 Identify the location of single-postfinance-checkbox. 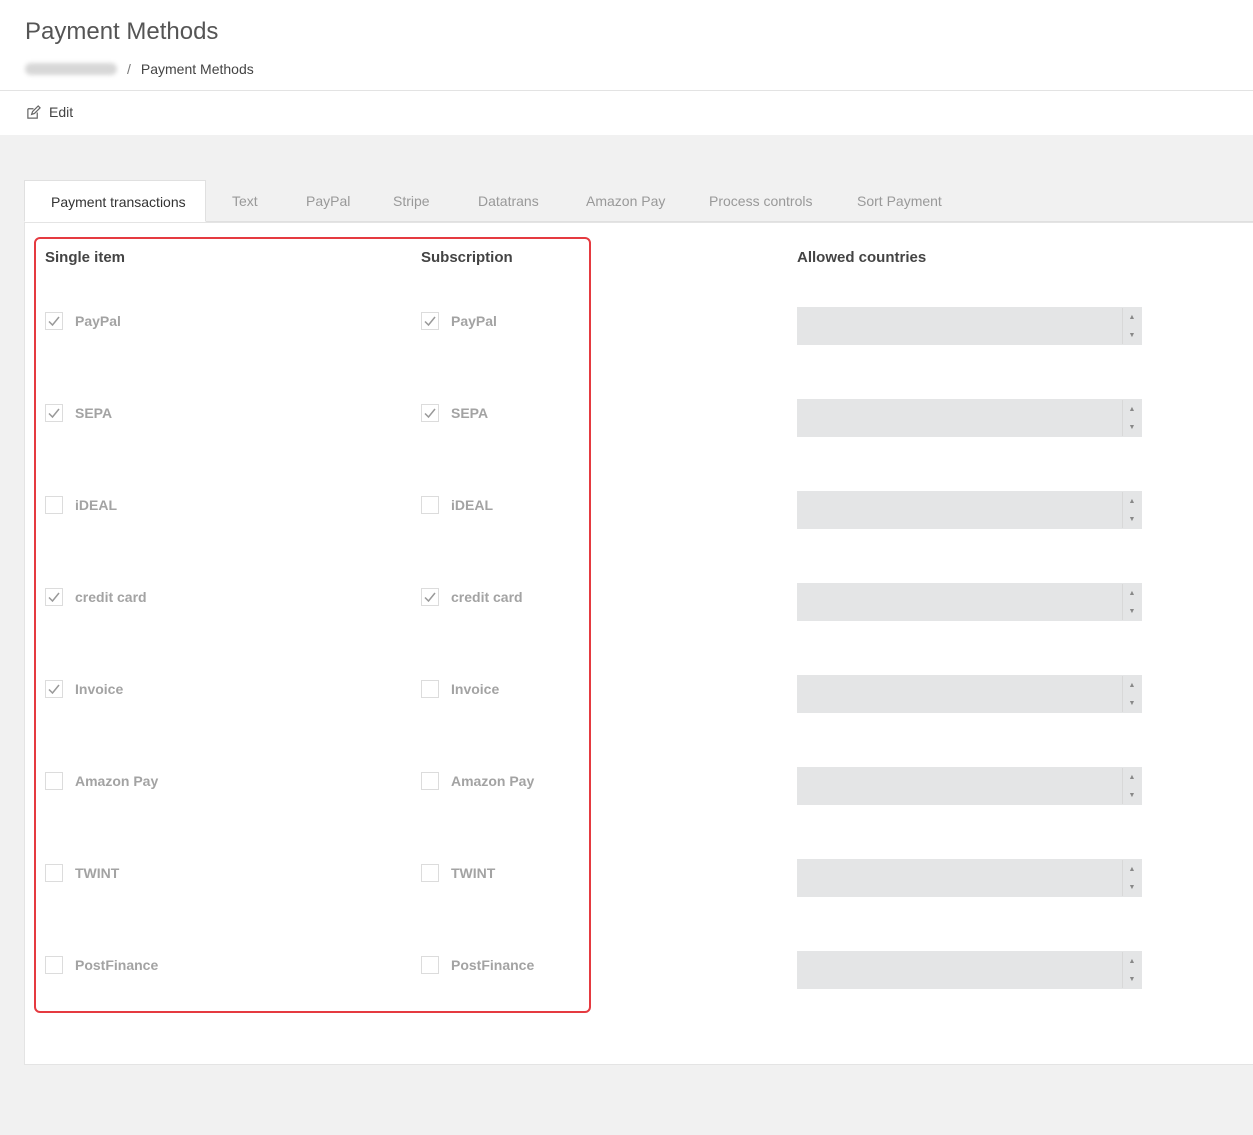
(54, 965).